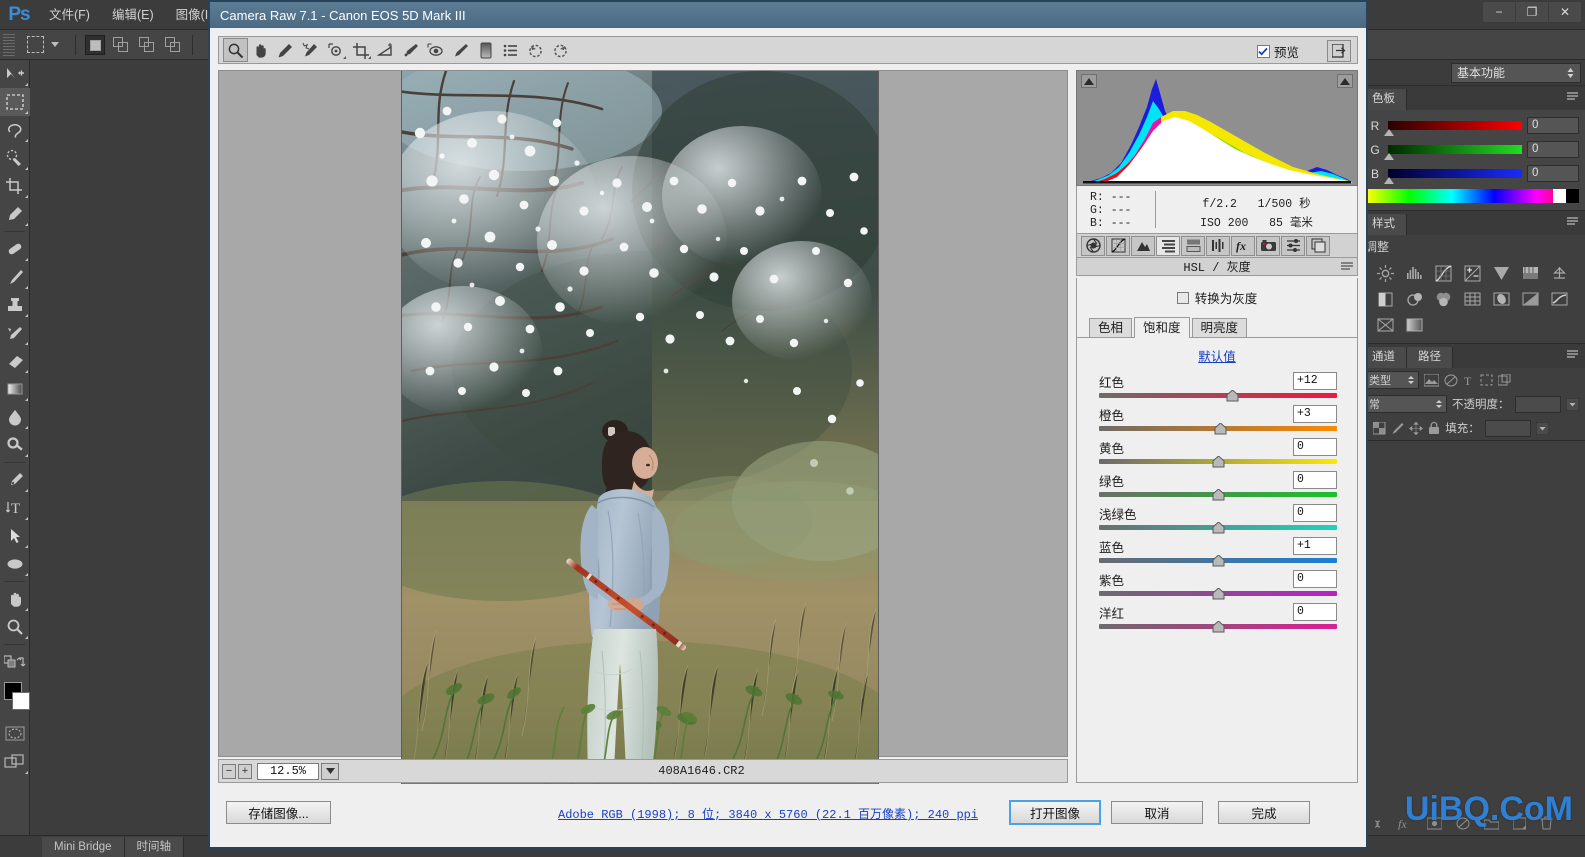 The width and height of the screenshot is (1585, 857). What do you see at coordinates (1559, 273) in the screenshot?
I see `color-balance-icon` at bounding box center [1559, 273].